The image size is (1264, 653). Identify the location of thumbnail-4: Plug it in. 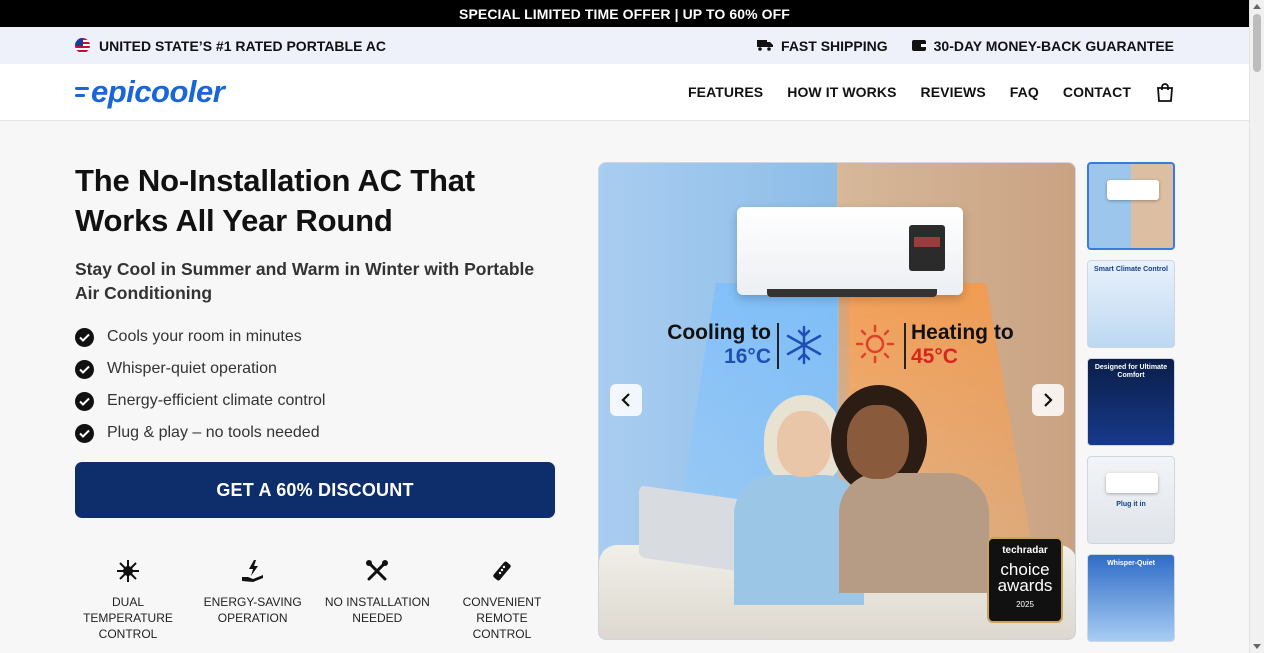
(1131, 500).